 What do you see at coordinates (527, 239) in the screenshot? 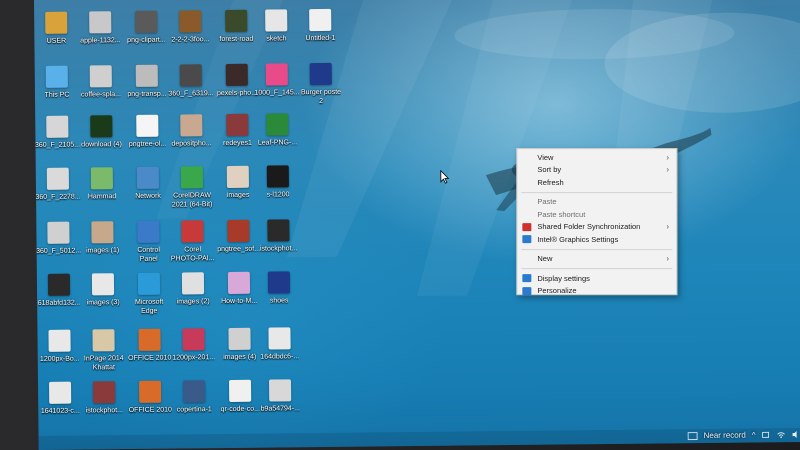
I see `intel-graphics-icon` at bounding box center [527, 239].